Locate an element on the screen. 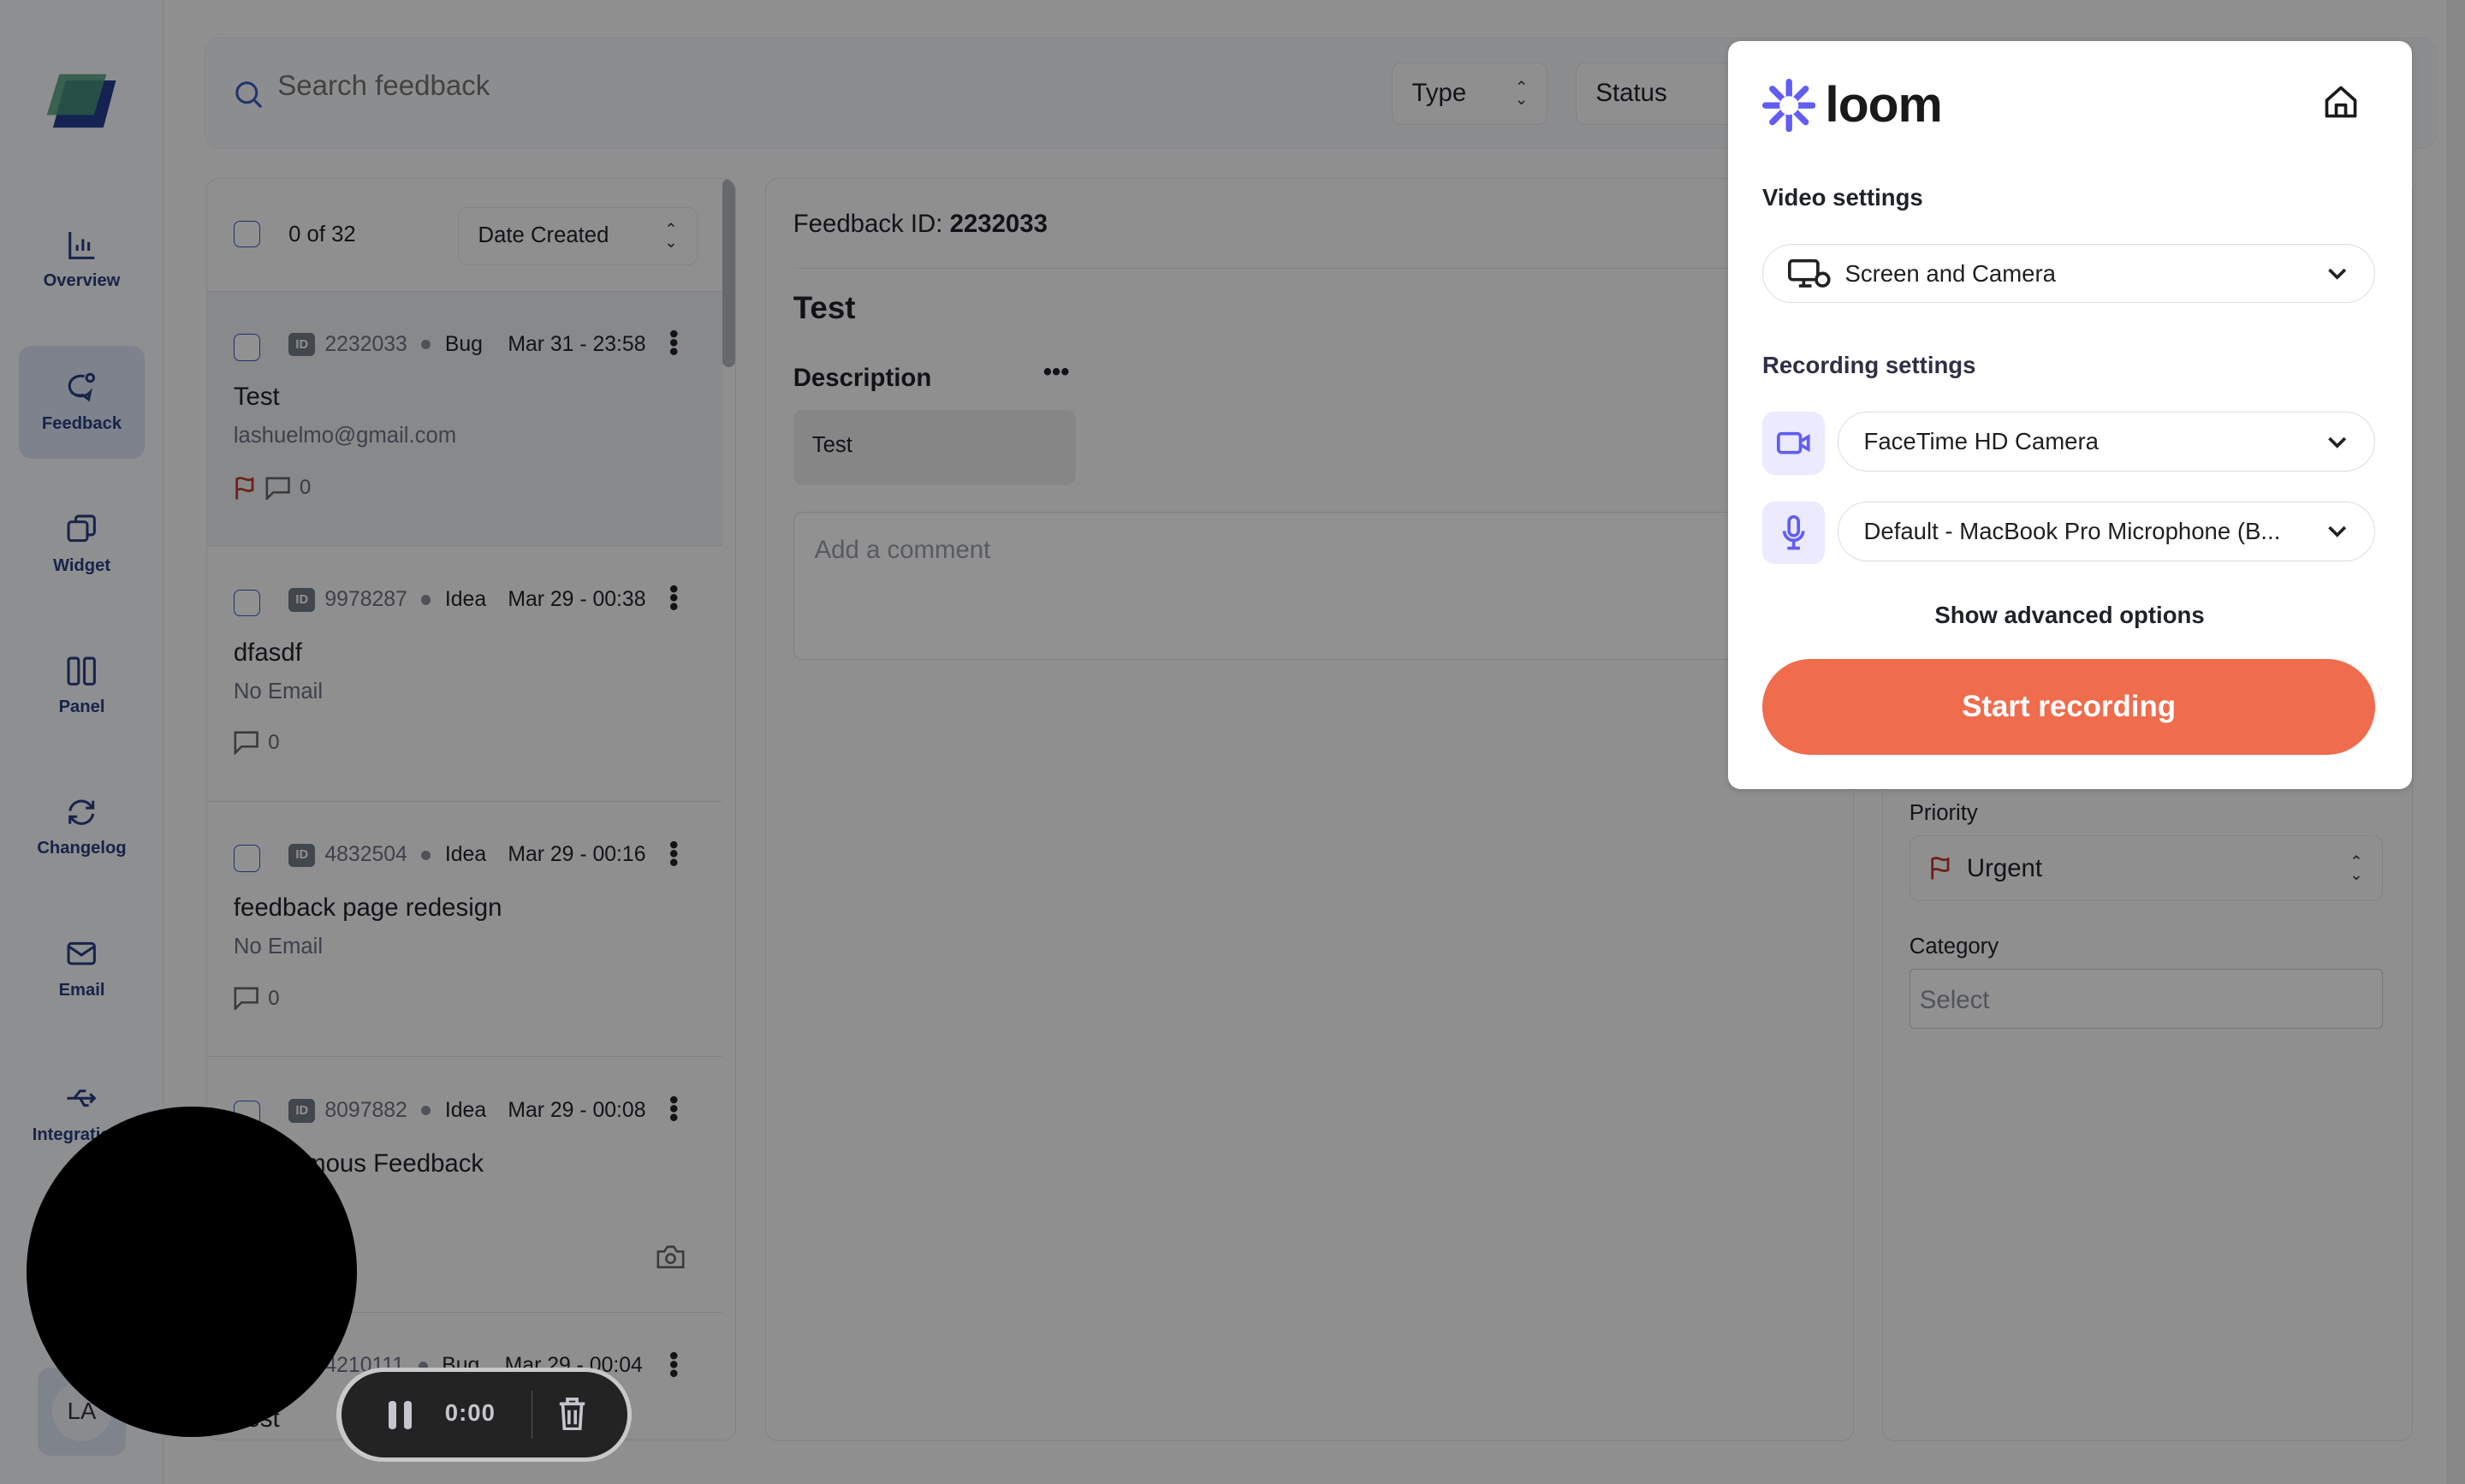  camera-value: FaceTime HD Camera is located at coordinates (1981, 442).